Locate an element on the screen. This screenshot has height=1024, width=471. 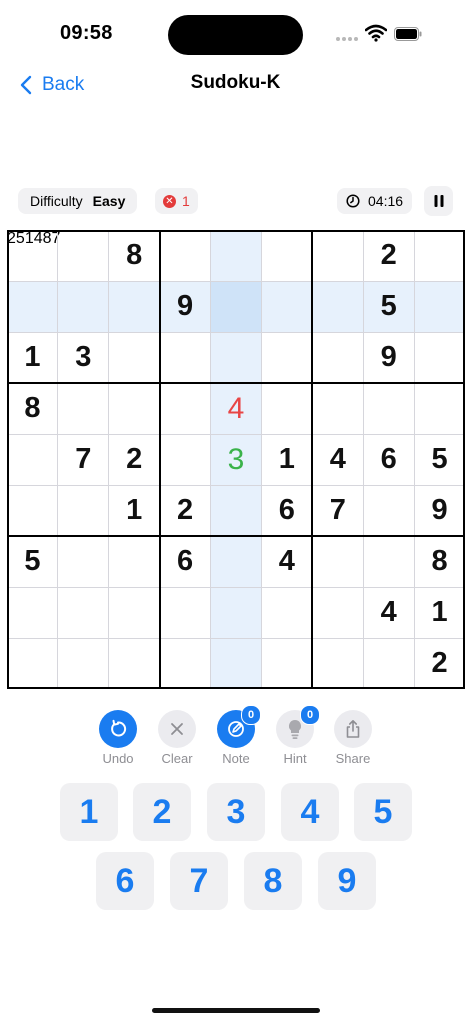
cell-value: 9 is located at coordinates (185, 306).